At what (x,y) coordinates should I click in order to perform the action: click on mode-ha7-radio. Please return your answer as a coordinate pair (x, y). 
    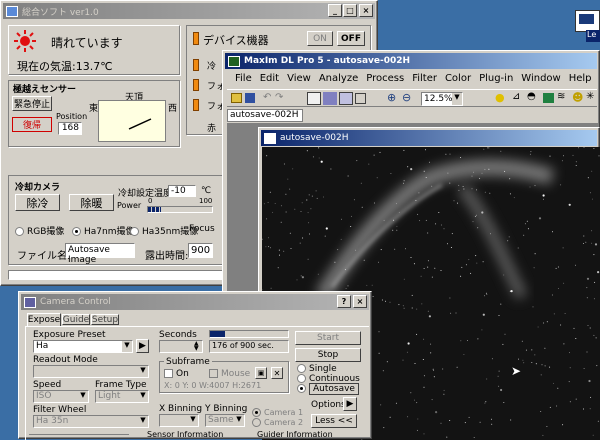
    Looking at the image, I should click on (76, 231).